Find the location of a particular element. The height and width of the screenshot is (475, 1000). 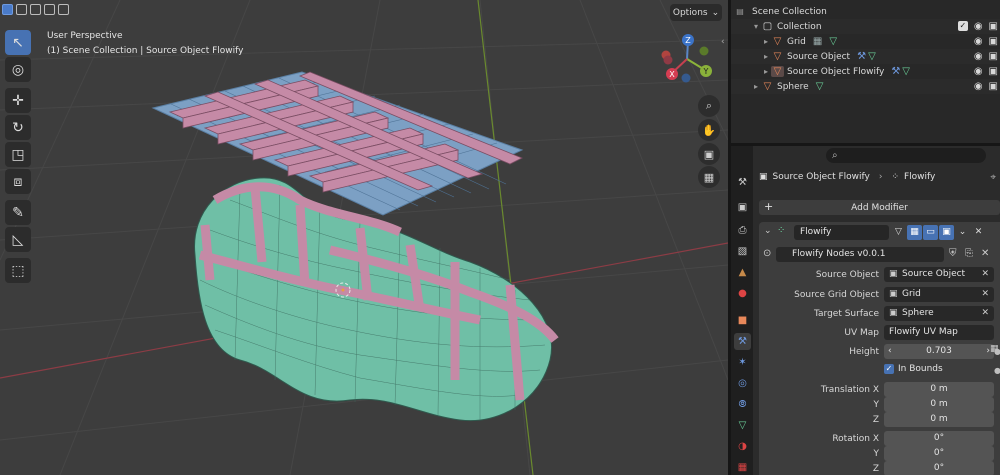

outliner-row-grid: ▸ ▽ Grid ▦ ▽ ◉ ▣ is located at coordinates (865, 41).